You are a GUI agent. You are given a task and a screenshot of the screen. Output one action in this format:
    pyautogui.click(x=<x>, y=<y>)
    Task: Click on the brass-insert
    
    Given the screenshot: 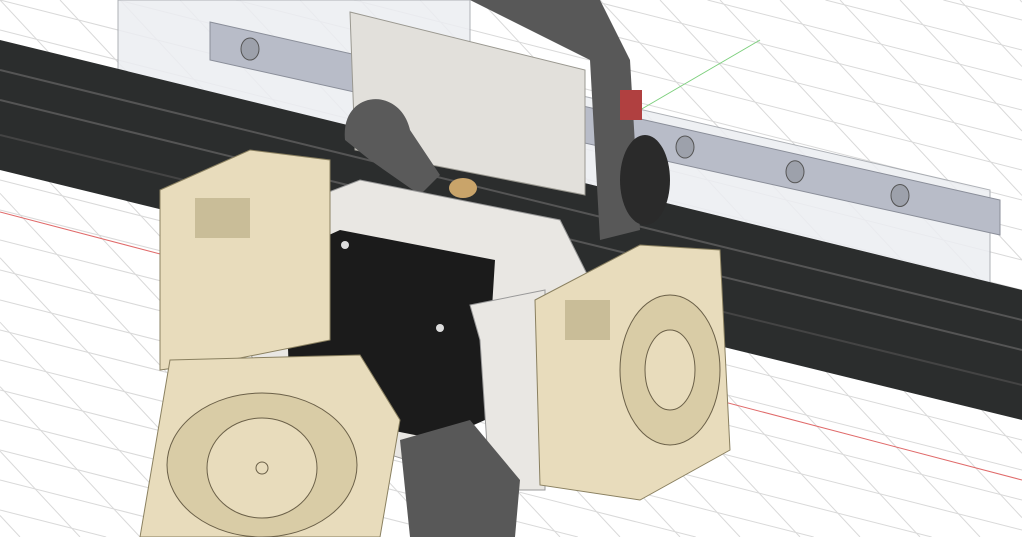 What is the action you would take?
    pyautogui.click(x=463, y=188)
    